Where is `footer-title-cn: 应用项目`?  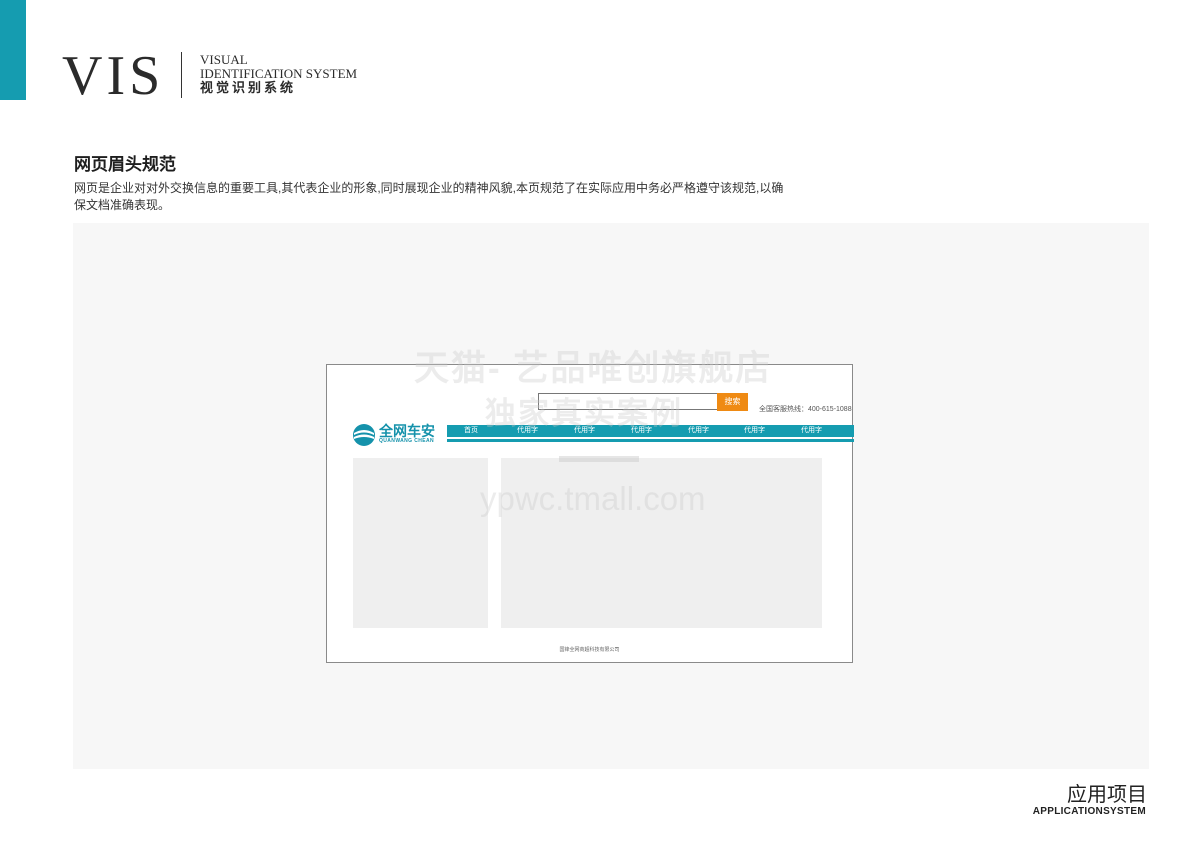 footer-title-cn: 应用项目 is located at coordinates (1107, 795).